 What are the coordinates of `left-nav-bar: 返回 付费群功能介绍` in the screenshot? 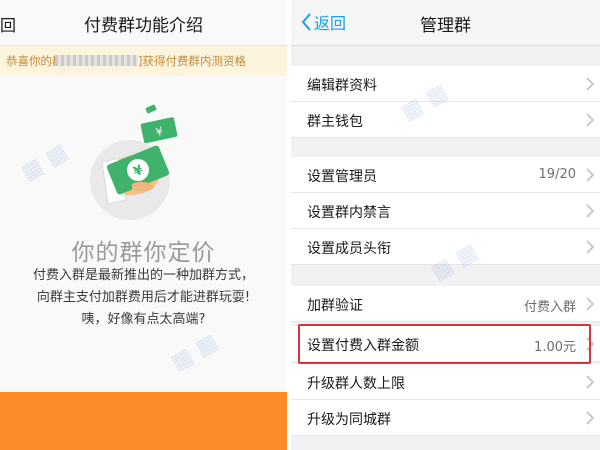 It's located at (143, 23).